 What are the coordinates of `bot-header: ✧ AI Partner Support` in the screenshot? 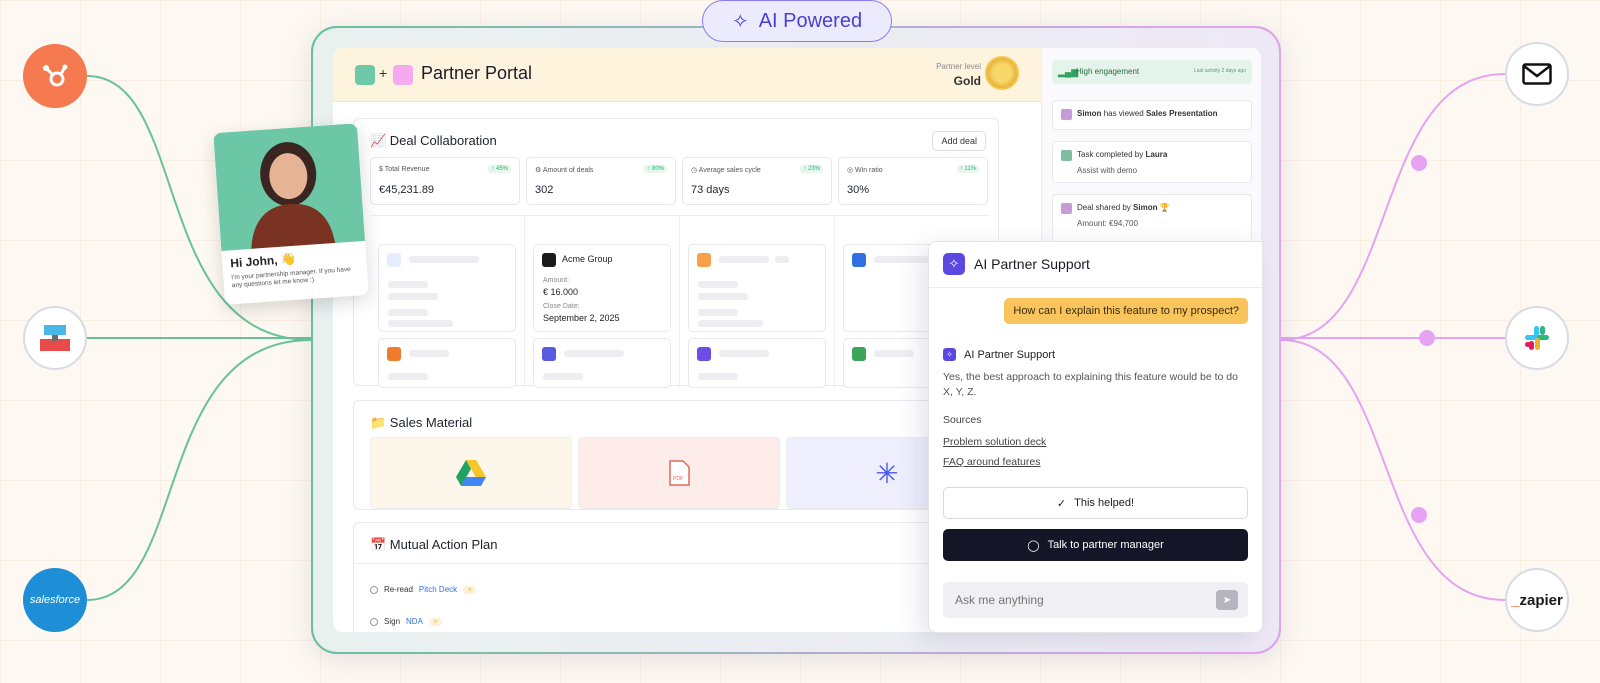 It's located at (999, 354).